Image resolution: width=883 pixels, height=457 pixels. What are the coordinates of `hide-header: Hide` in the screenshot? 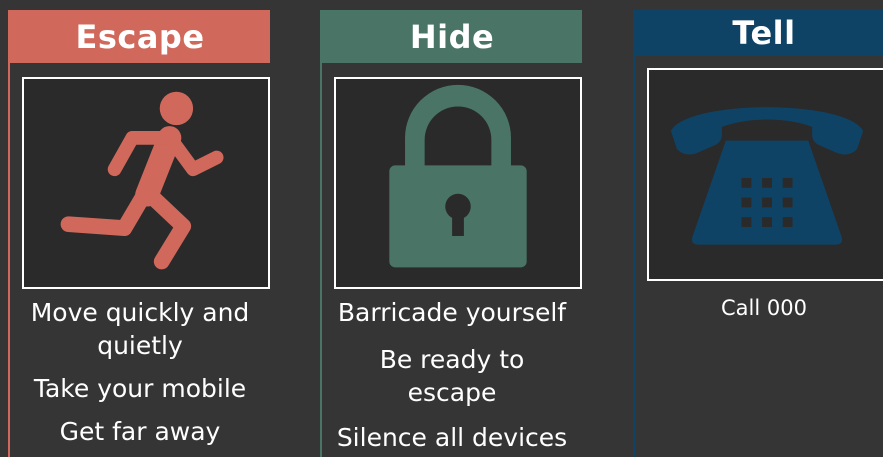 It's located at (452, 36).